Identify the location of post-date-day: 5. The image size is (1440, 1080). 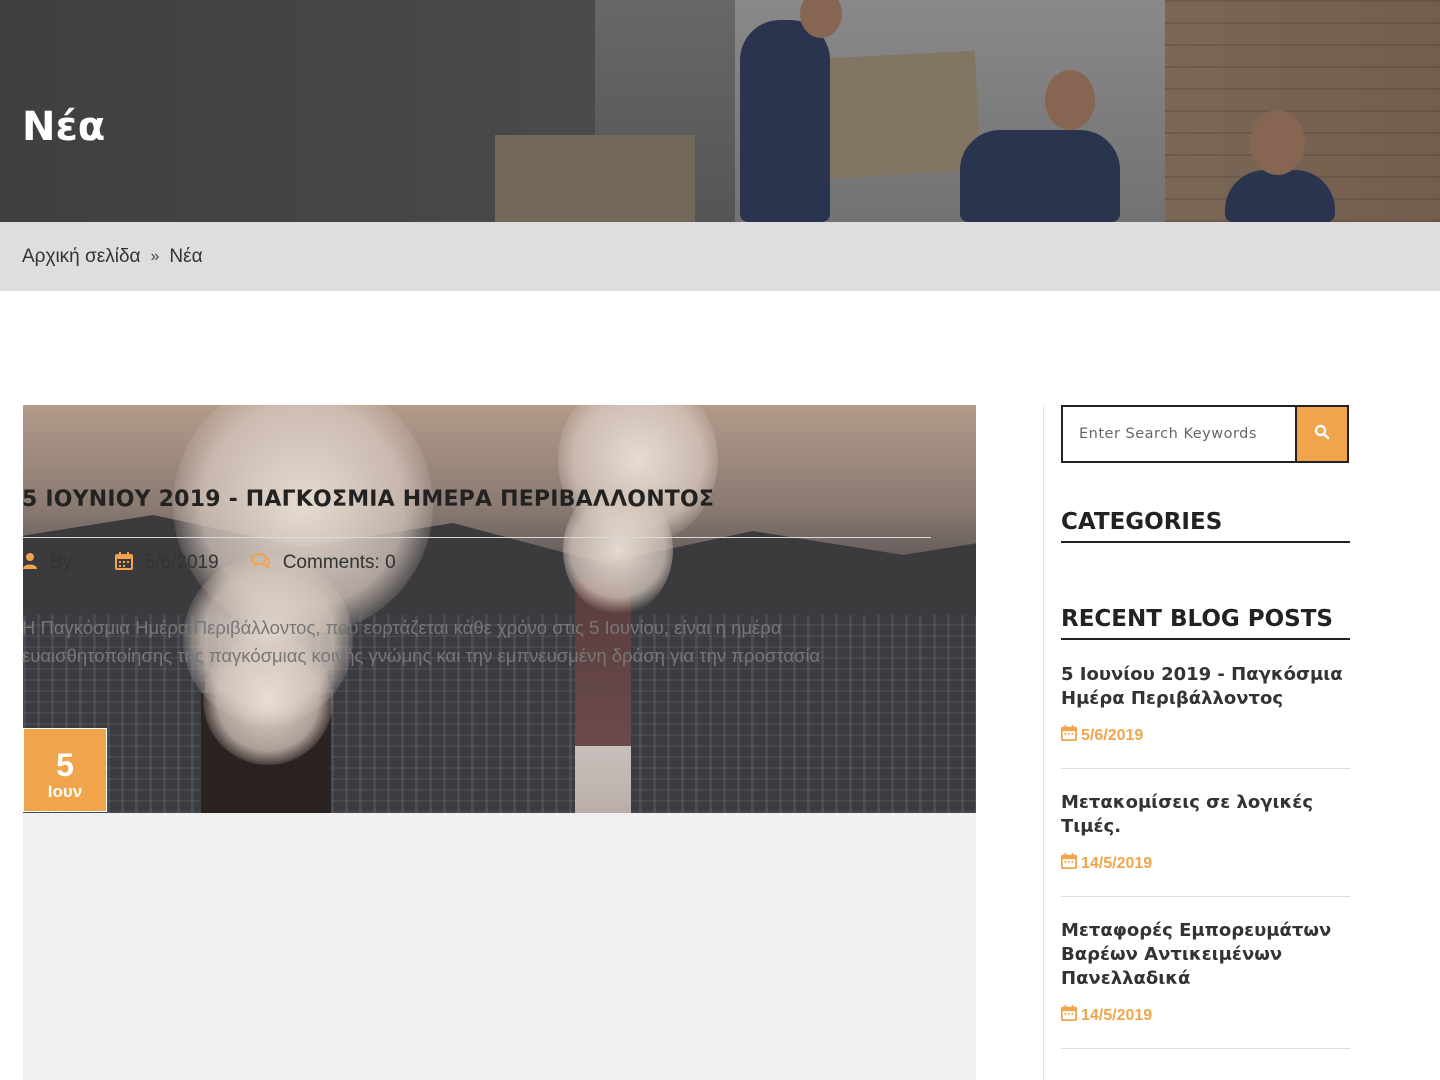
(65, 765).